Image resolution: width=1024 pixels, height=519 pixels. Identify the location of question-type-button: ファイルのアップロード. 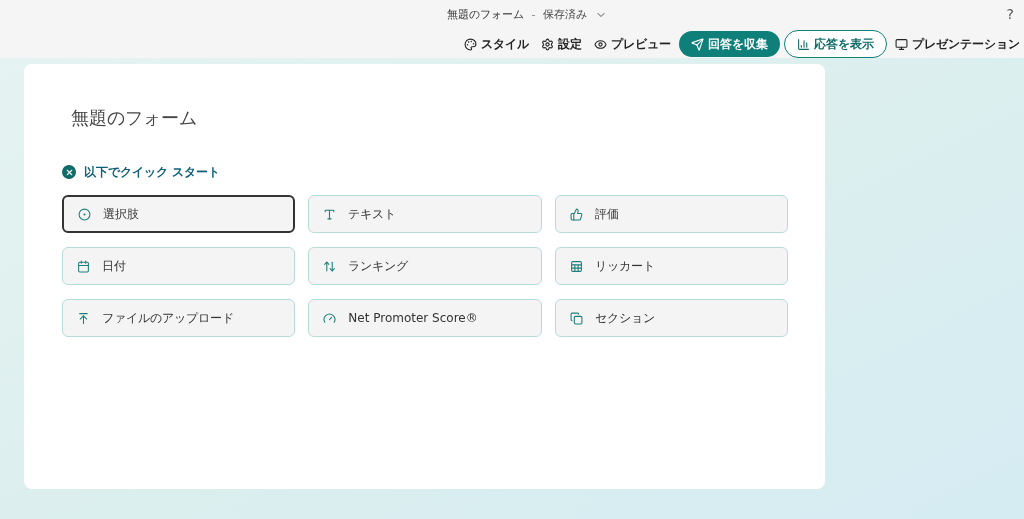
(179, 318).